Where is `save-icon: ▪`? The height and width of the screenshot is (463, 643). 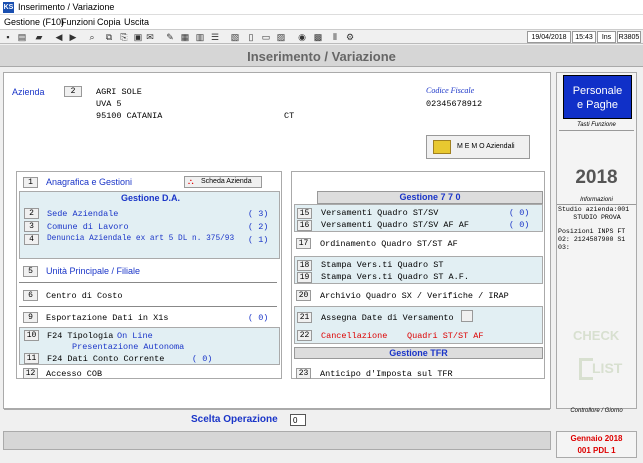
save-icon: ▪ is located at coordinates (8, 37).